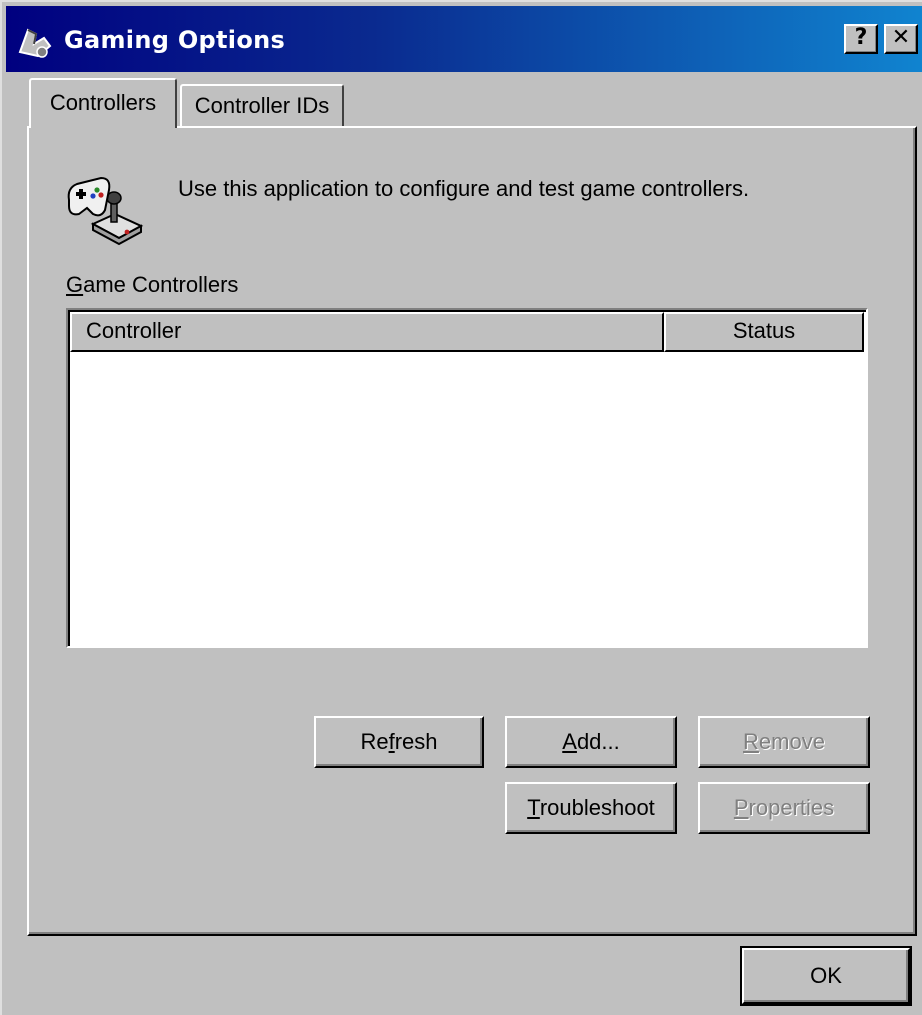 Image resolution: width=922 pixels, height=1015 pixels. What do you see at coordinates (591, 808) in the screenshot?
I see `troubleshoot-button: Troubleshoot` at bounding box center [591, 808].